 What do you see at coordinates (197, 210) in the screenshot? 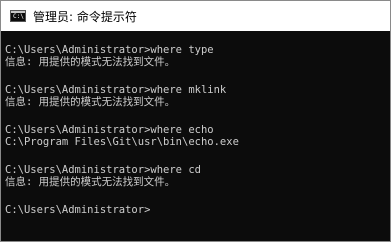
I see `console-prompt-line: C:\Users\Administrator>` at bounding box center [197, 210].